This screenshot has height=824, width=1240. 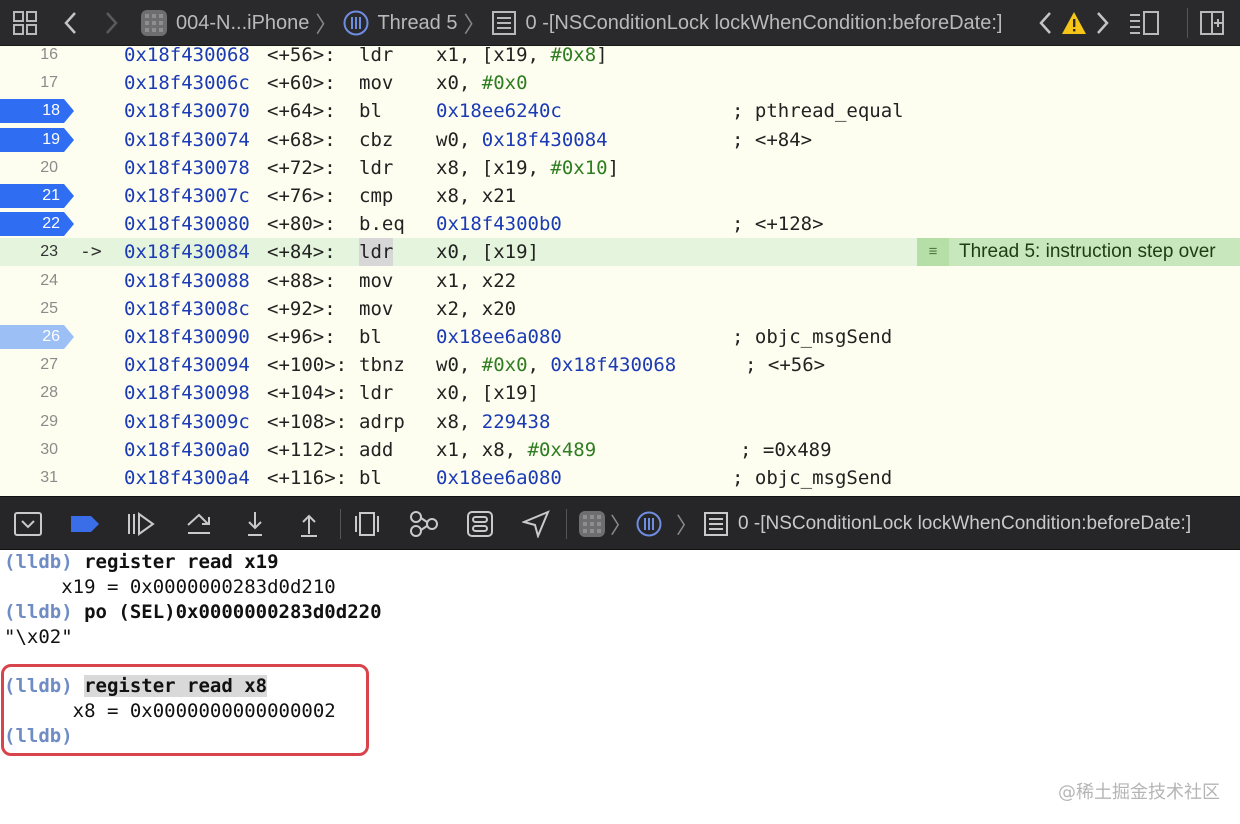 I want to click on line-number: 24, so click(x=34, y=281).